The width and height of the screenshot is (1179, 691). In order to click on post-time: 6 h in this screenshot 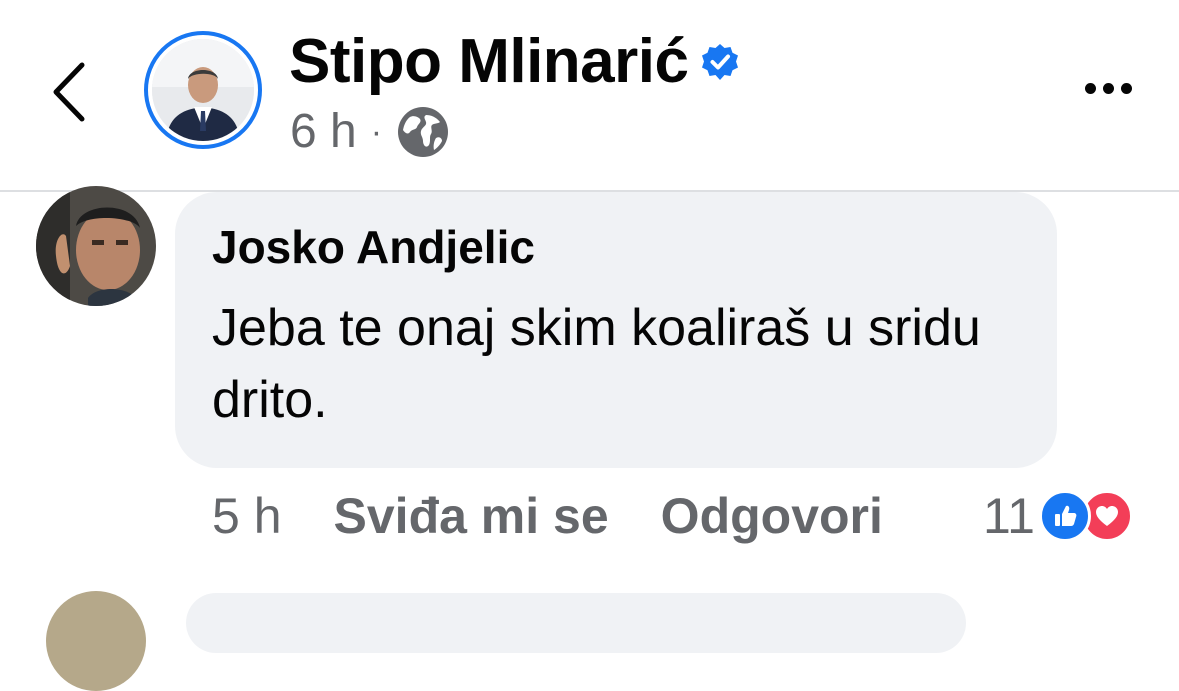, I will do `click(323, 132)`.